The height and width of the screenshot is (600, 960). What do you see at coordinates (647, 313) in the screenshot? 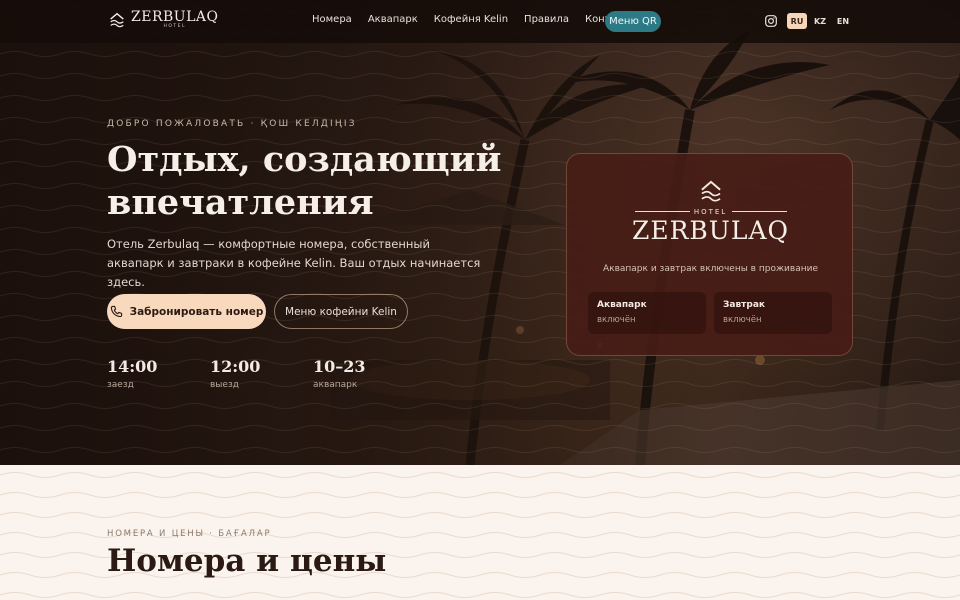
I see `feature-aquapark: Аквапарк включён` at bounding box center [647, 313].